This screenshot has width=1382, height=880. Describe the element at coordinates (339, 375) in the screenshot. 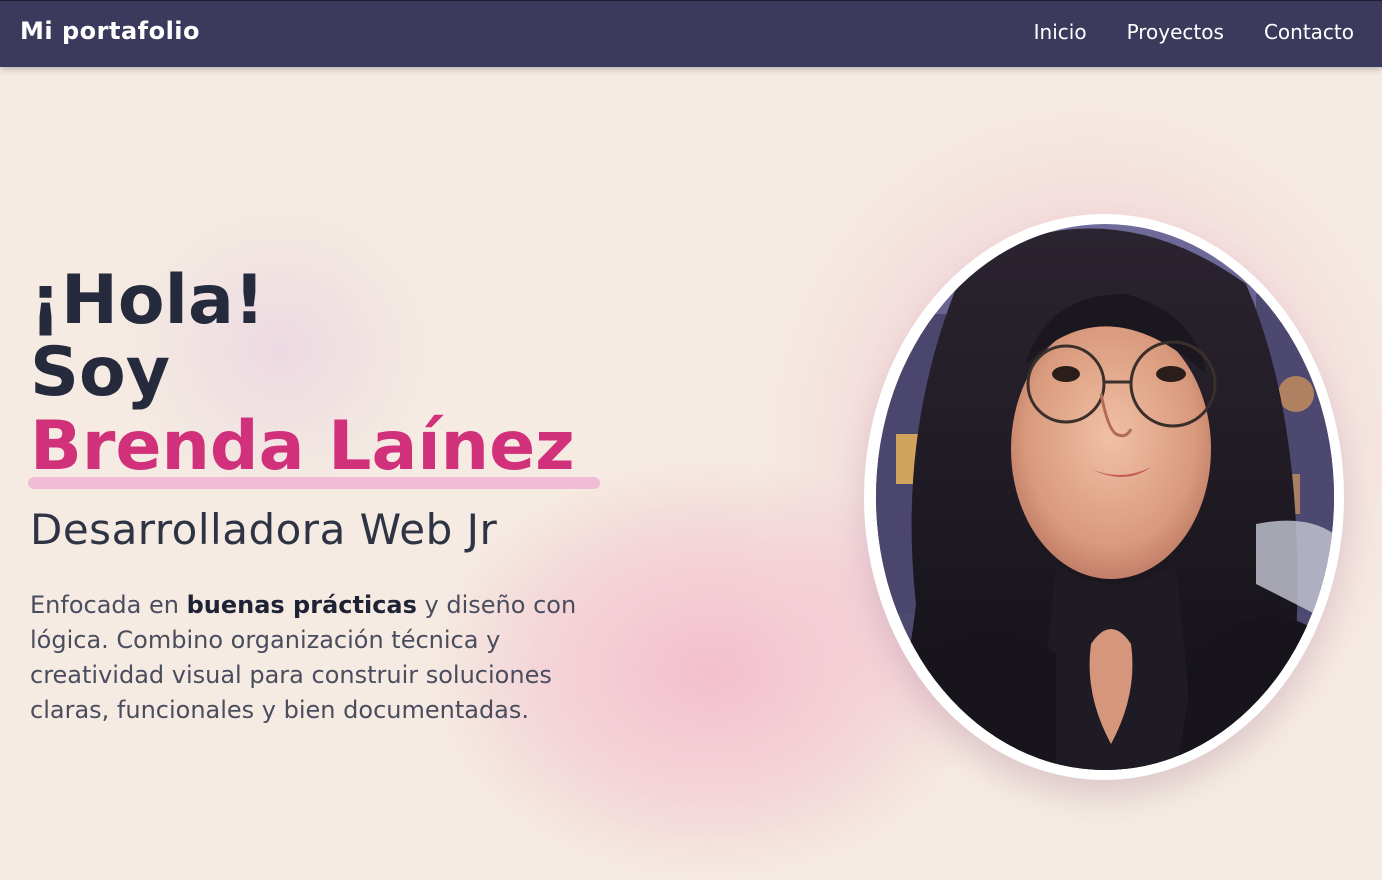

I see `hero-heading: ¡Hola! Soy Brenda Laínez` at that location.